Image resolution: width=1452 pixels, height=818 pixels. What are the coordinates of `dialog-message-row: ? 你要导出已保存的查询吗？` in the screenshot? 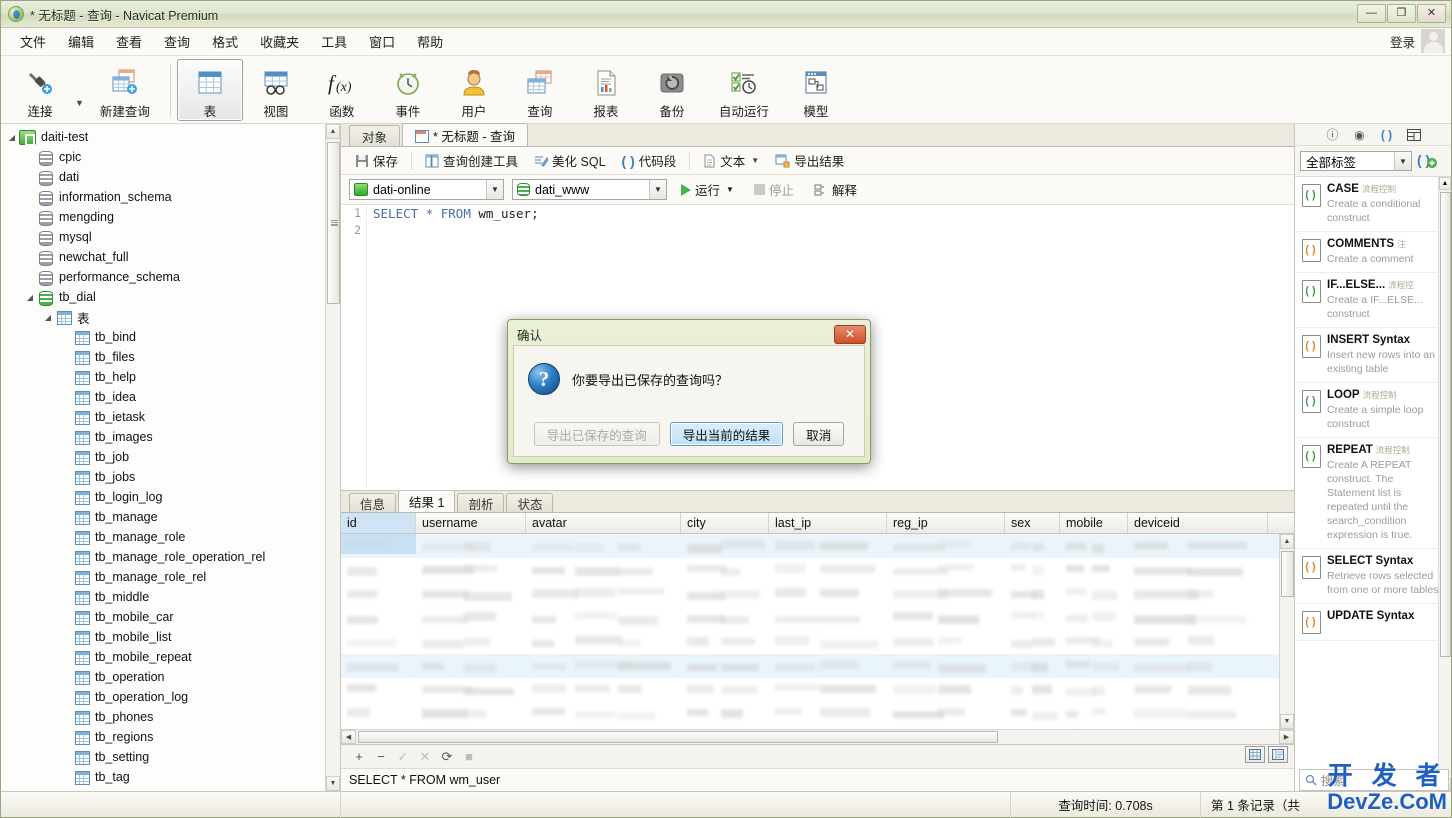 It's located at (689, 379).